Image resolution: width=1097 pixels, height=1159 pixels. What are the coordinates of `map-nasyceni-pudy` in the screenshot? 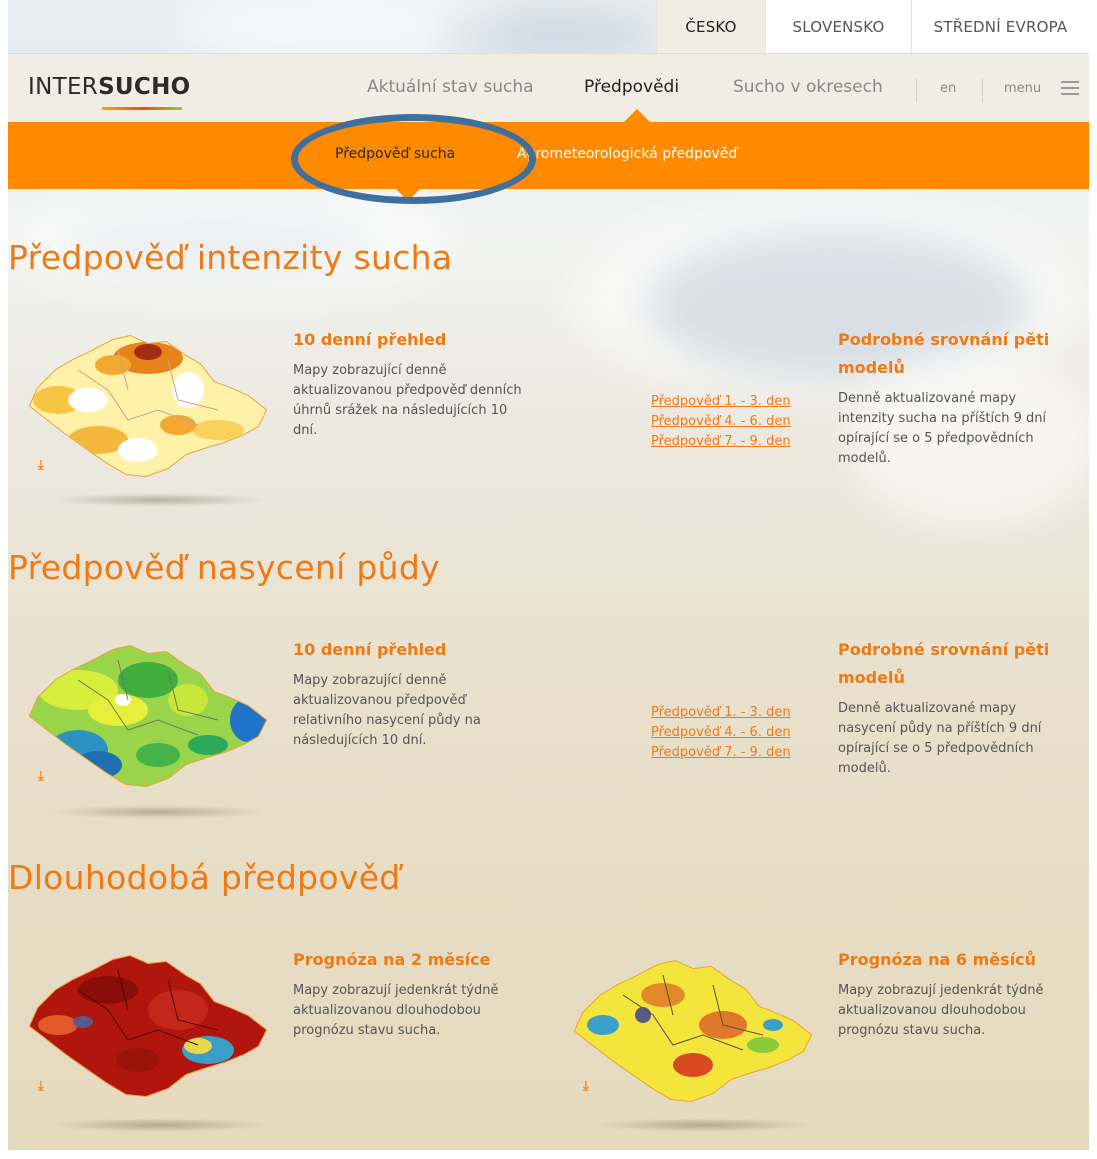 It's located at (145, 717).